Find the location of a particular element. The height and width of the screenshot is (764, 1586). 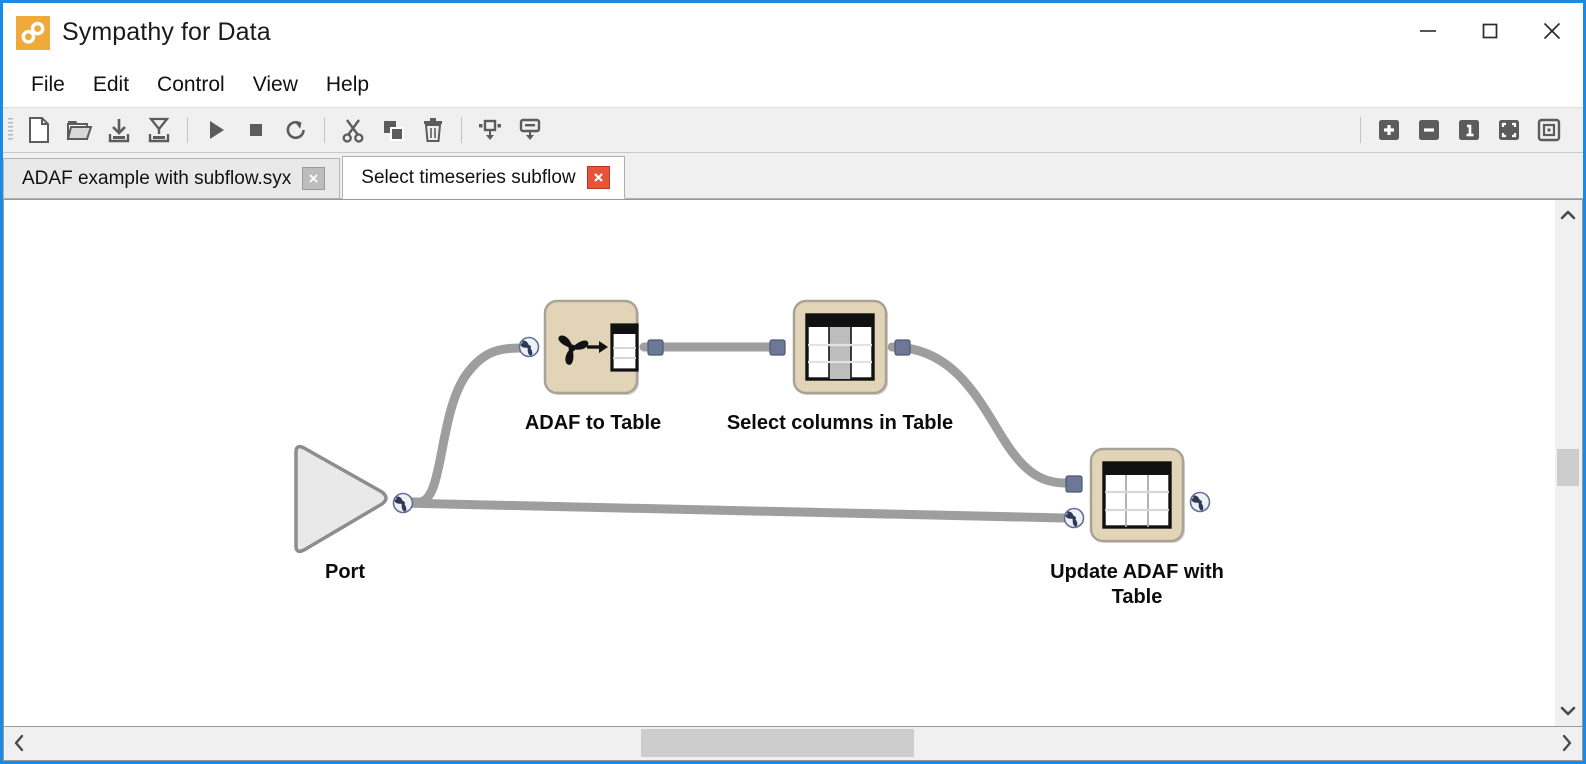

horizontal-scrollbar-thumb is located at coordinates (778, 743).